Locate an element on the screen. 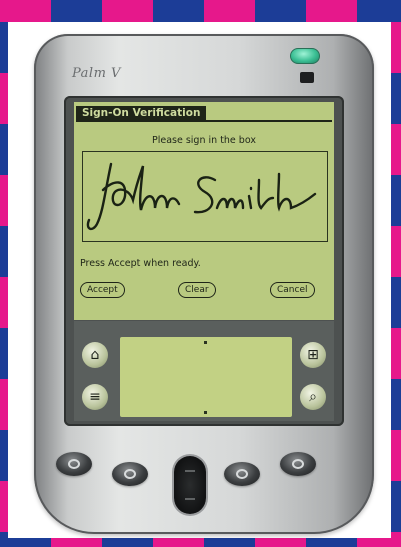  signature-drawing is located at coordinates (201, 196).